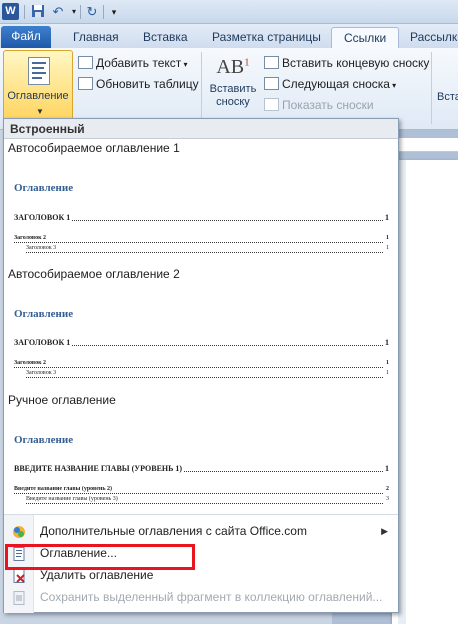 Image resolution: width=458 pixels, height=624 pixels. Describe the element at coordinates (165, 37) in the screenshot. I see `tab-insert: Вставка` at that location.